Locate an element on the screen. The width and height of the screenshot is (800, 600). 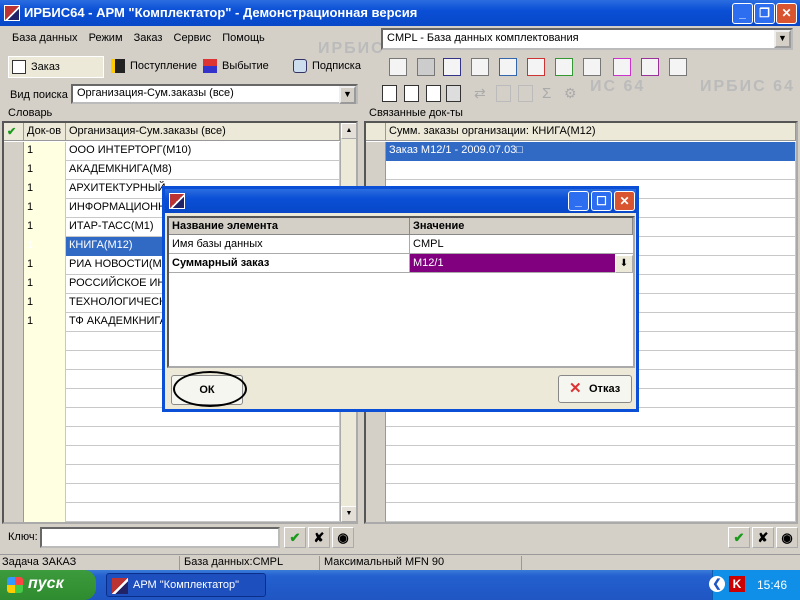
windows-flag-icon is located at coordinates (15, 585).